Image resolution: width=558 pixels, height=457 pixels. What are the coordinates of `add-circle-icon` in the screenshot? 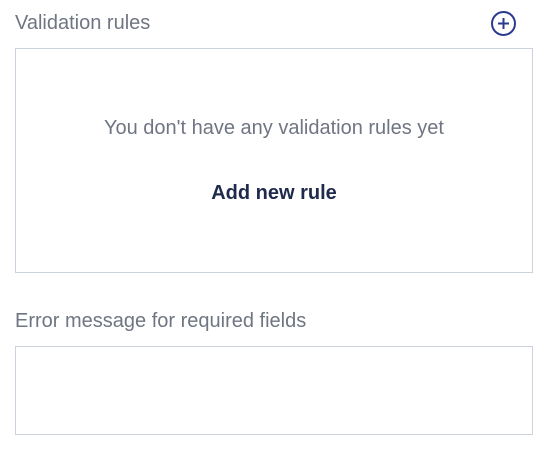 It's located at (503, 23).